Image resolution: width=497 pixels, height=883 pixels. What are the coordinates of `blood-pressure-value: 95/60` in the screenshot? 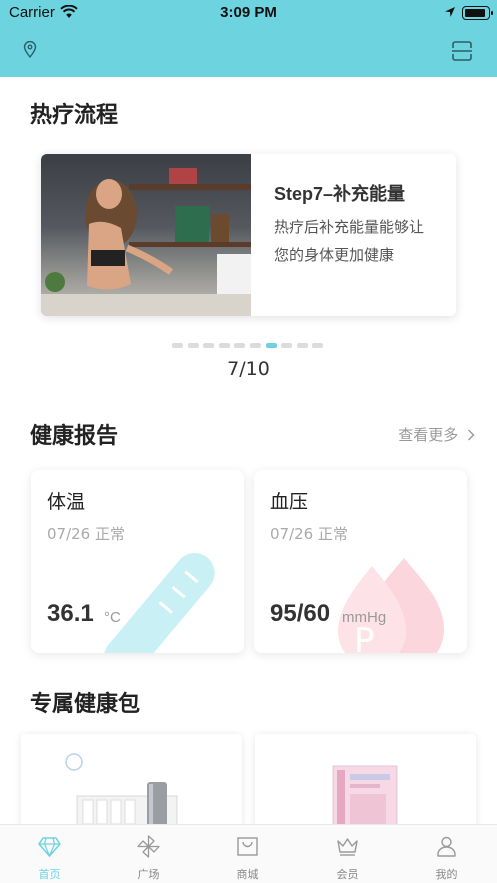 It's located at (300, 613).